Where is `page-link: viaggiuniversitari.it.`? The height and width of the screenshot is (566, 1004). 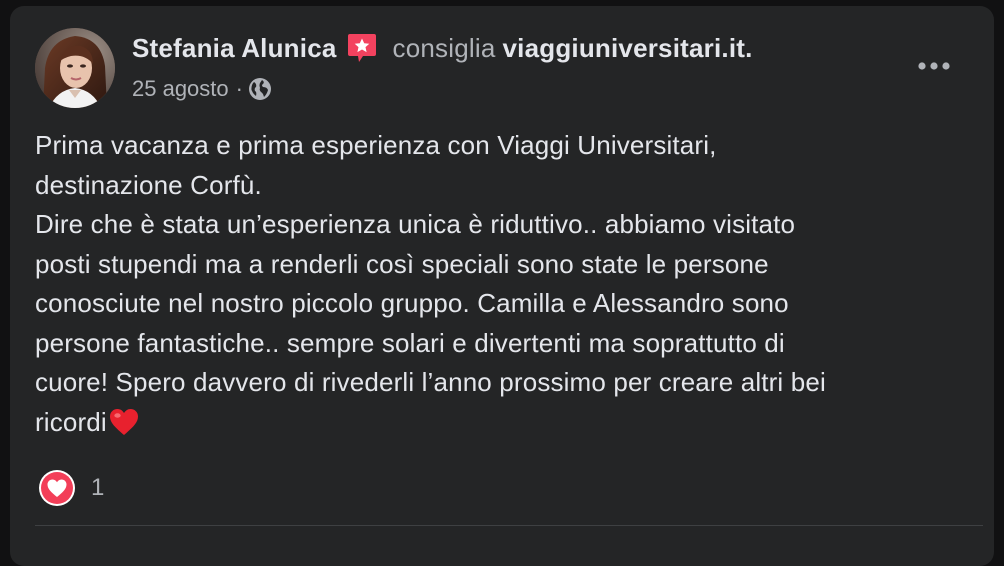
page-link: viaggiuniversitari.it. is located at coordinates (628, 48).